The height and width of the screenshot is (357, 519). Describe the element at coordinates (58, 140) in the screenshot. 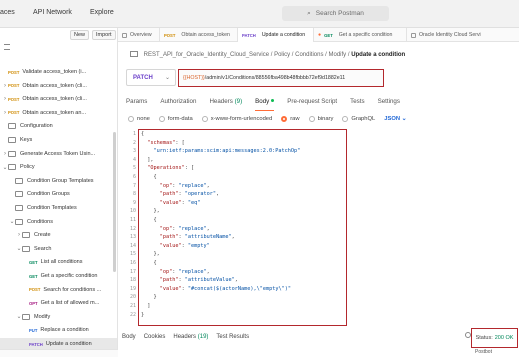

I see `sidebar-folder: Keys` at that location.